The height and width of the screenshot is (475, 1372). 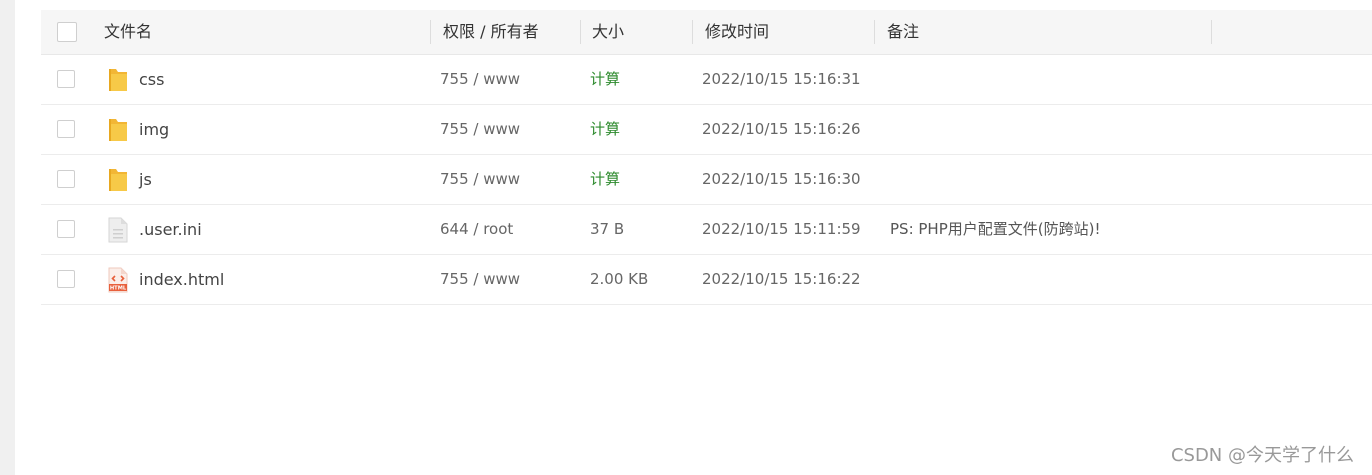 I want to click on html-file-icon: HTML, so click(x=118, y=280).